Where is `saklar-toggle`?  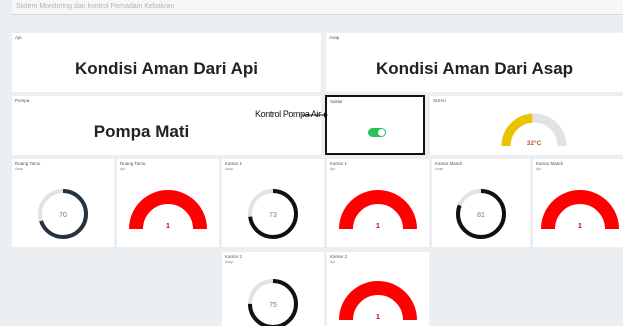 saklar-toggle is located at coordinates (377, 132).